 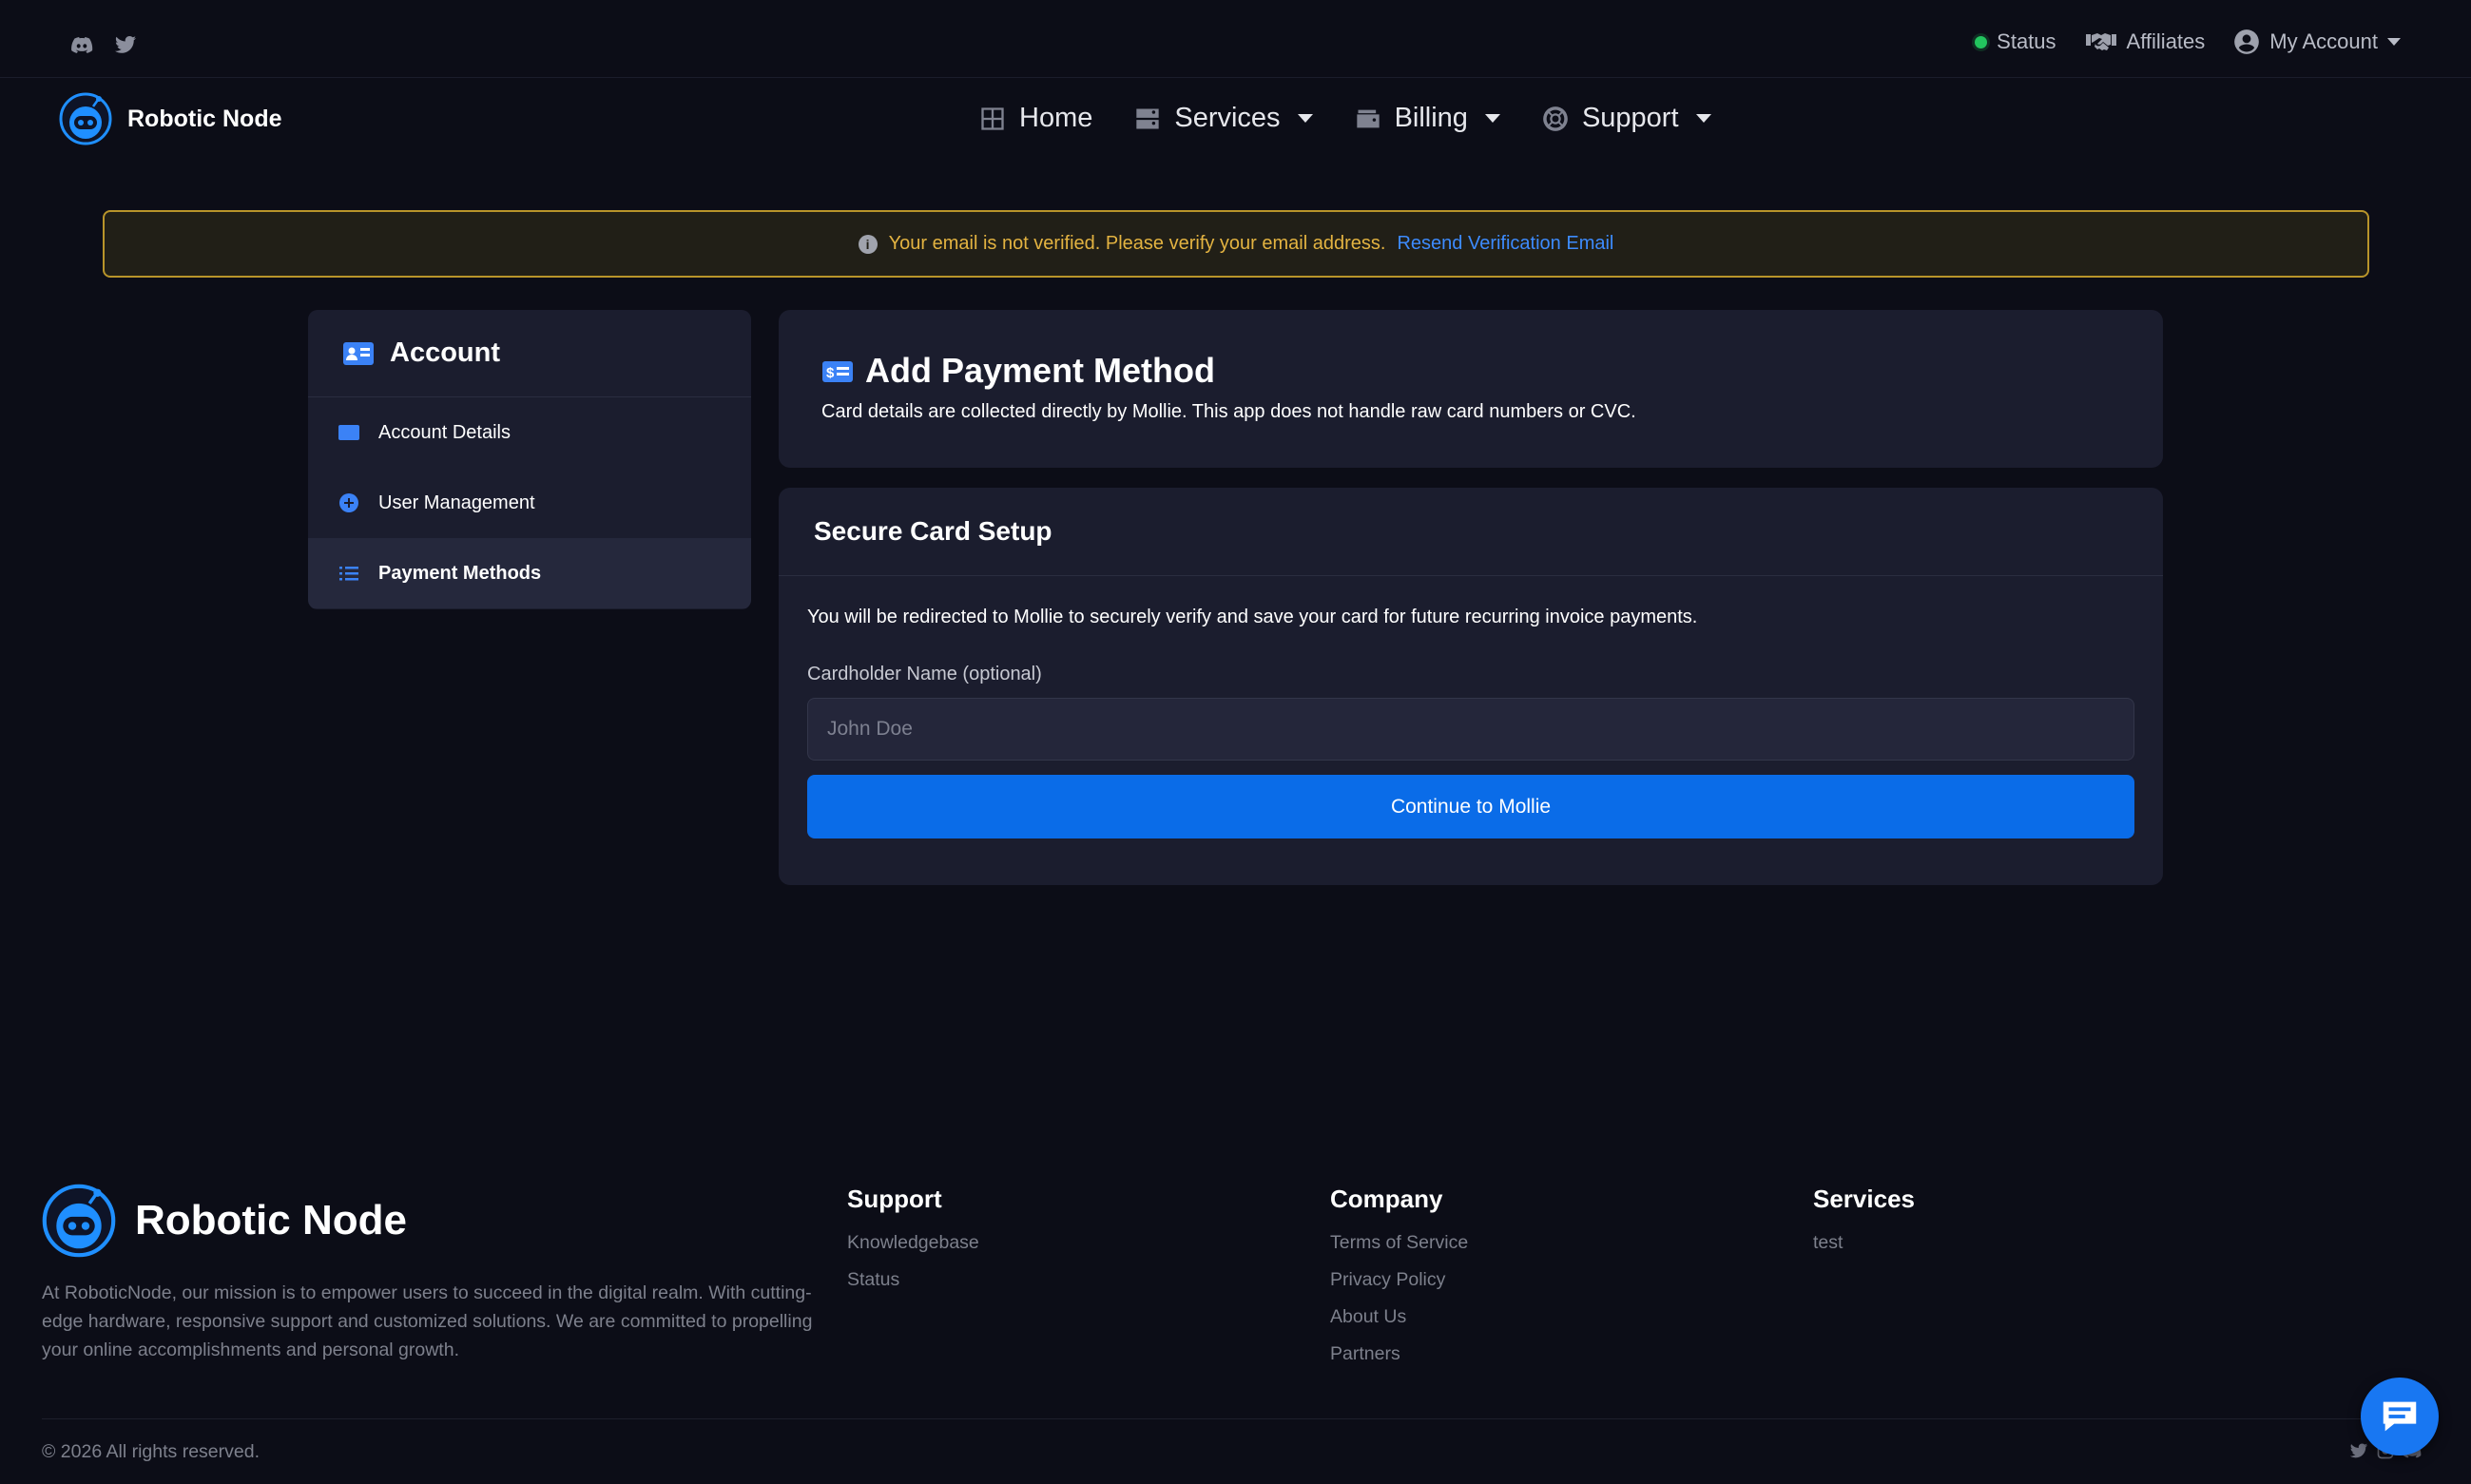 I want to click on status-link: Status, so click(x=2015, y=41).